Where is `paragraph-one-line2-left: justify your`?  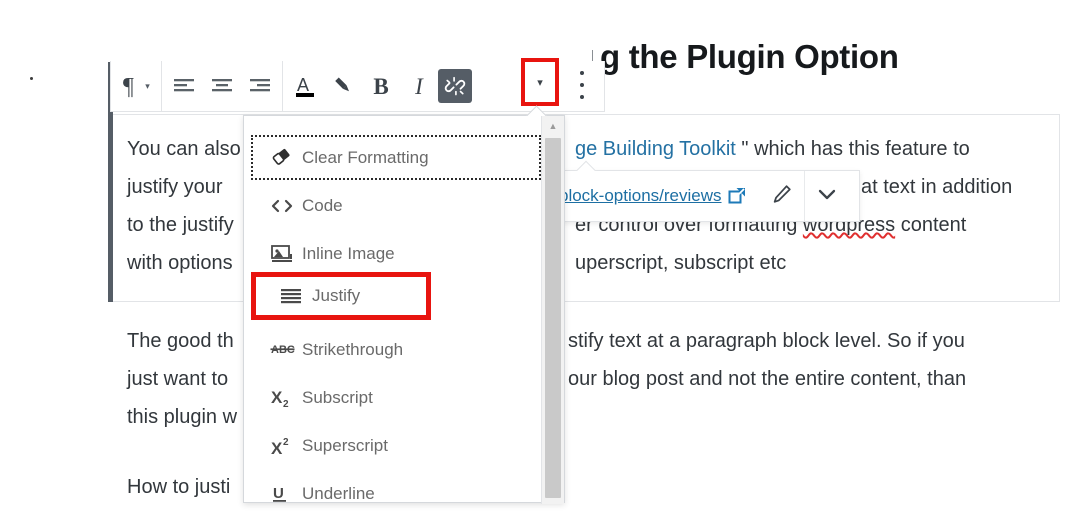
paragraph-one-line2-left: justify your is located at coordinates (175, 187).